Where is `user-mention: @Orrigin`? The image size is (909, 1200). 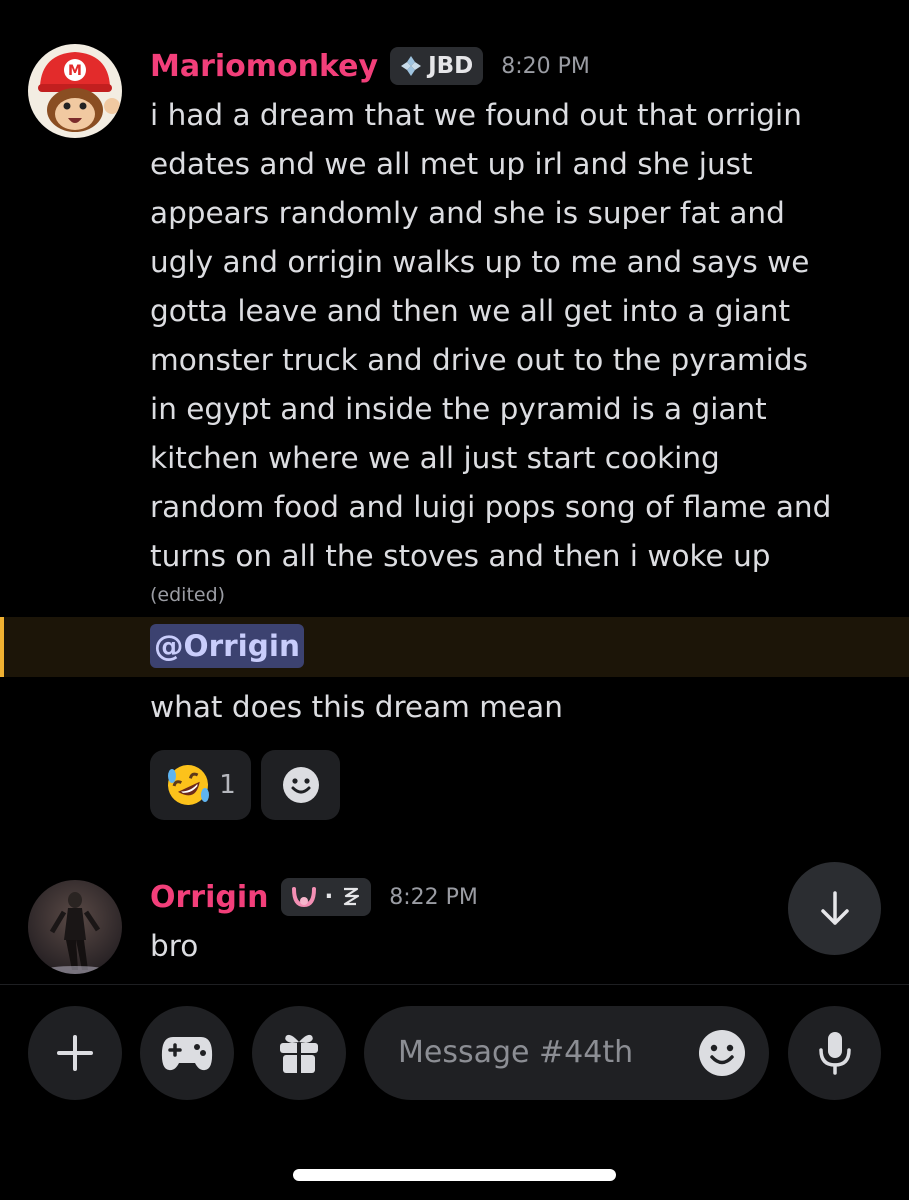
user-mention: @Orrigin is located at coordinates (227, 646).